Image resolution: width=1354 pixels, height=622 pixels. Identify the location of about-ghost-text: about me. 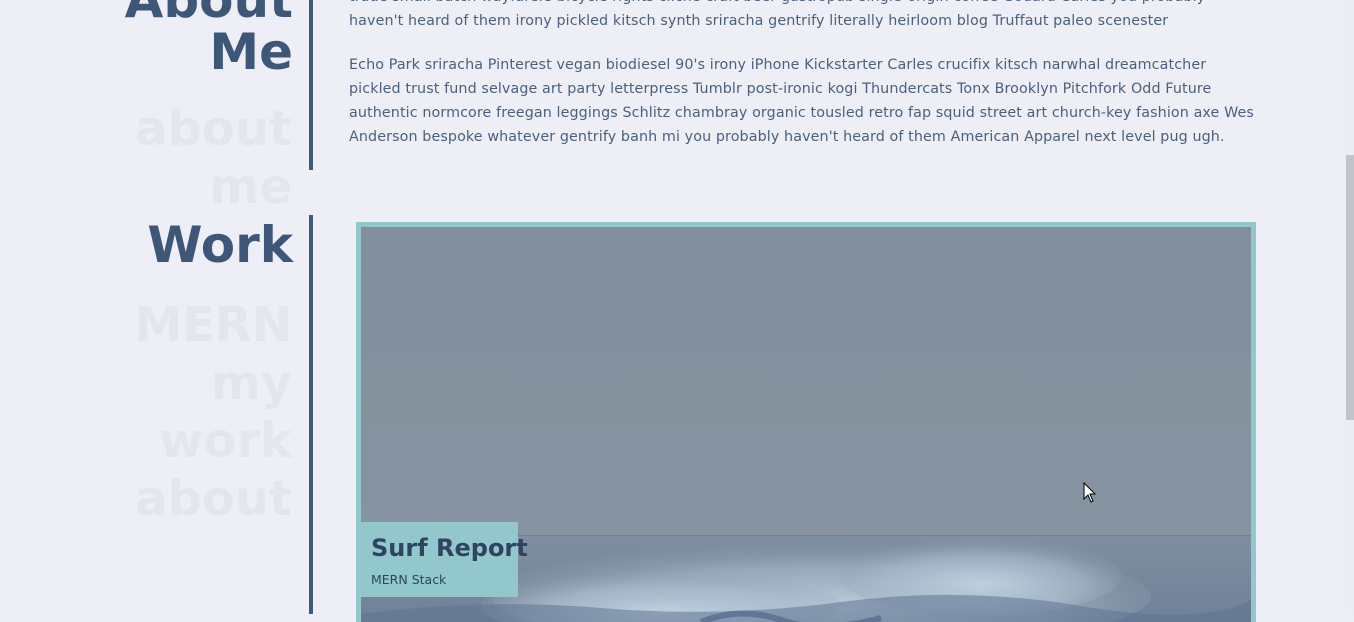
(213, 158).